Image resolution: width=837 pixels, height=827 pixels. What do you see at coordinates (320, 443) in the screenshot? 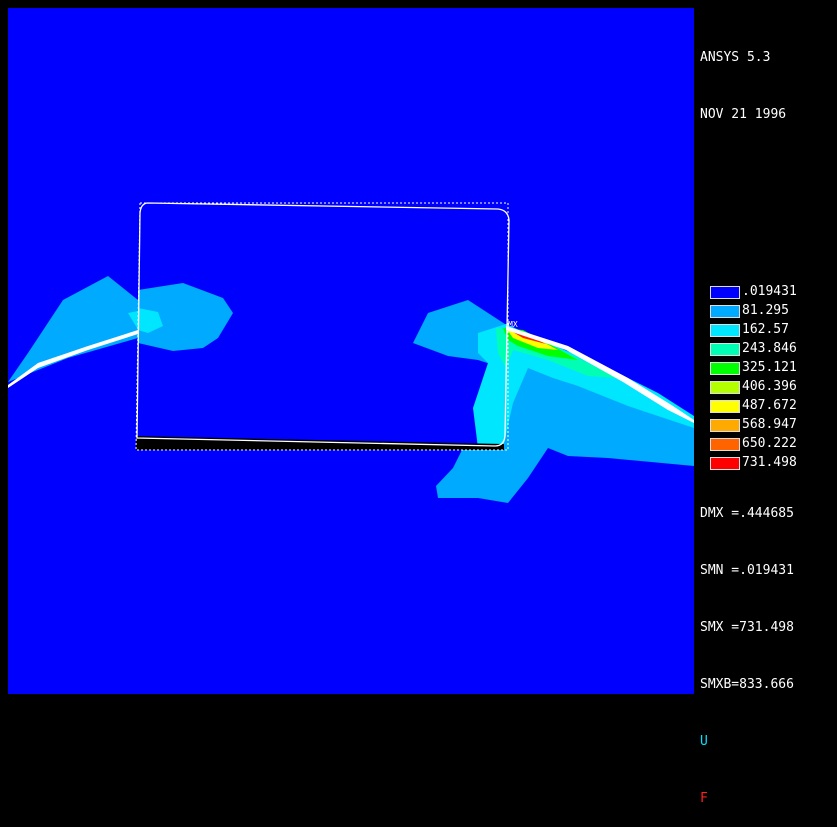
I see `undeformed-plate-shading` at bounding box center [320, 443].